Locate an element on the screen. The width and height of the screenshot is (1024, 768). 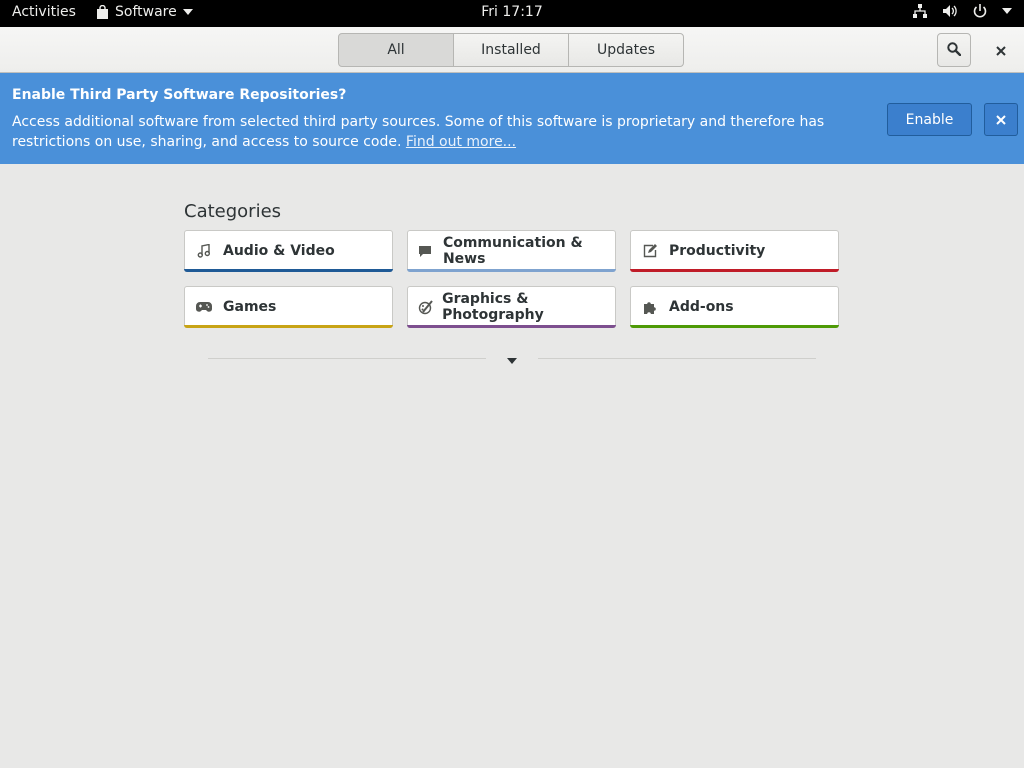
music-note-icon is located at coordinates (204, 251).